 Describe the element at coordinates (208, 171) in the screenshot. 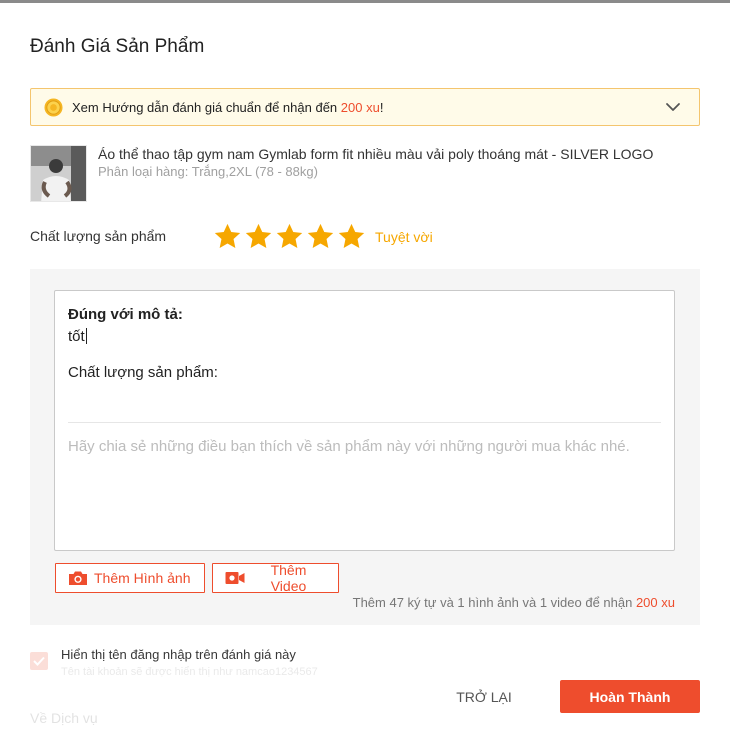

I see `product-variation: Phân loại hàng: Trắng,2XL (78 - 88kg)` at that location.